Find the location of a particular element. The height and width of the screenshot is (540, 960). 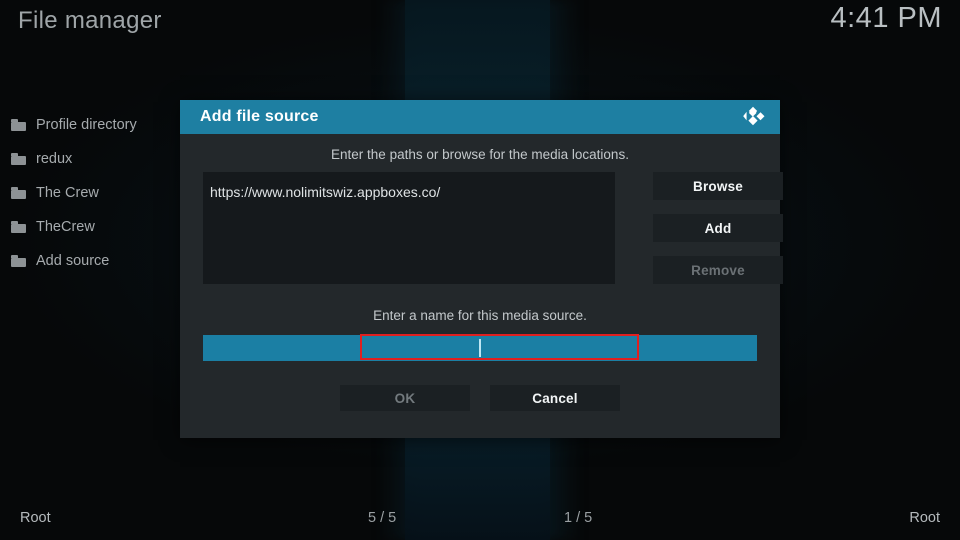

add-button: Add is located at coordinates (718, 228).